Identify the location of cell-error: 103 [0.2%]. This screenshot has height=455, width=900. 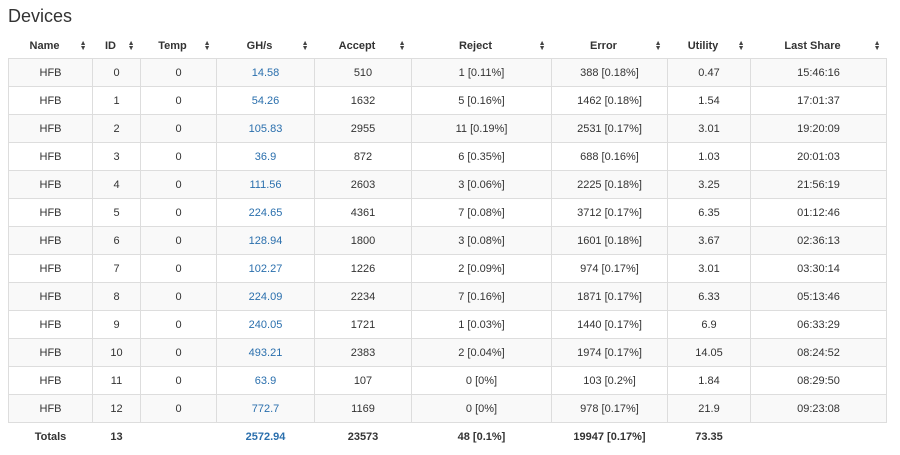
(609, 380).